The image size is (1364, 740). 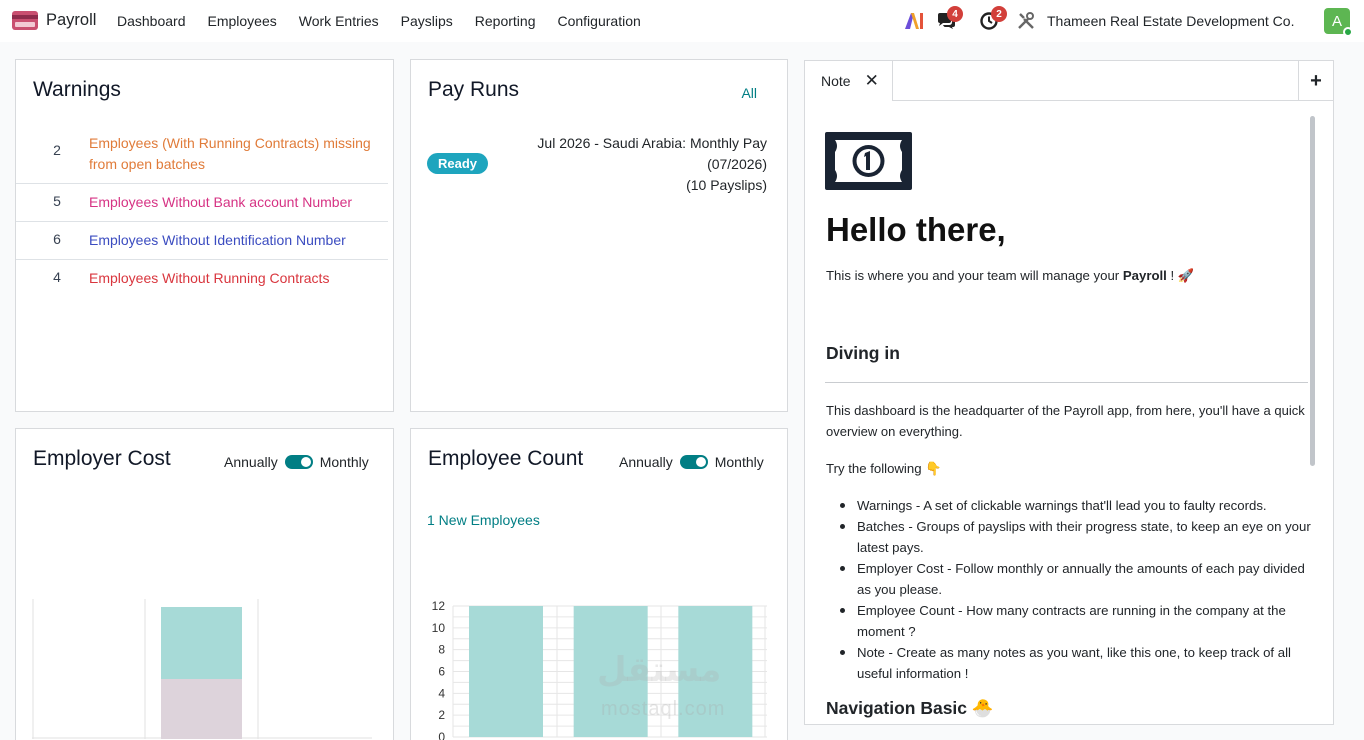 I want to click on pay-run-name: Jul 2026 - Saudi Arabia: Monthly Pay, so click(x=652, y=143).